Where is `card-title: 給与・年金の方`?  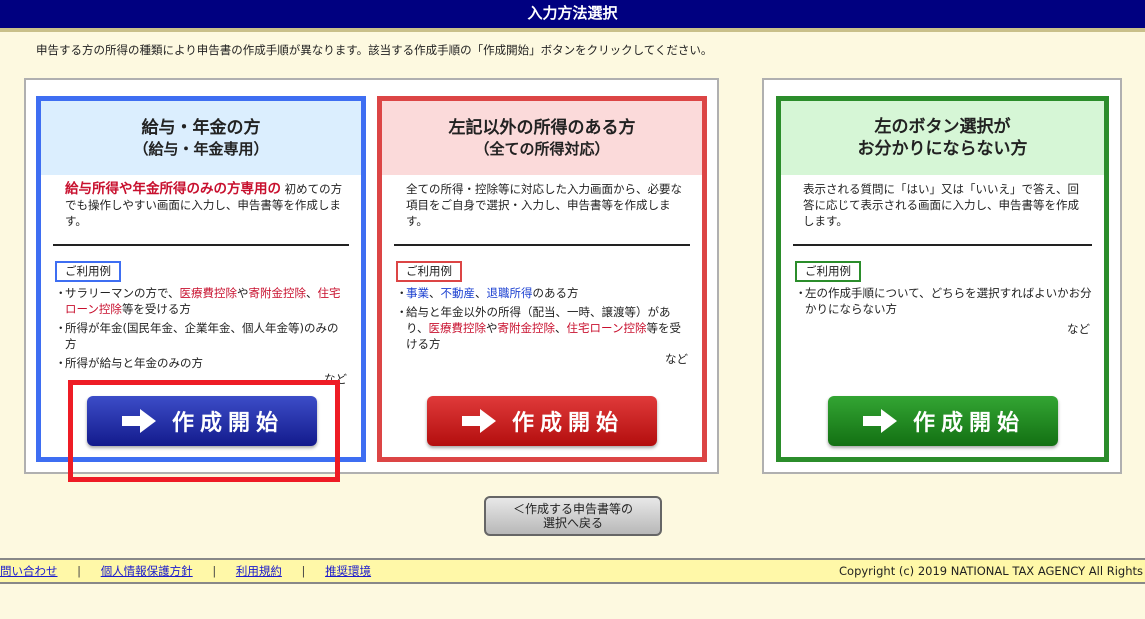 card-title: 給与・年金の方 is located at coordinates (201, 128).